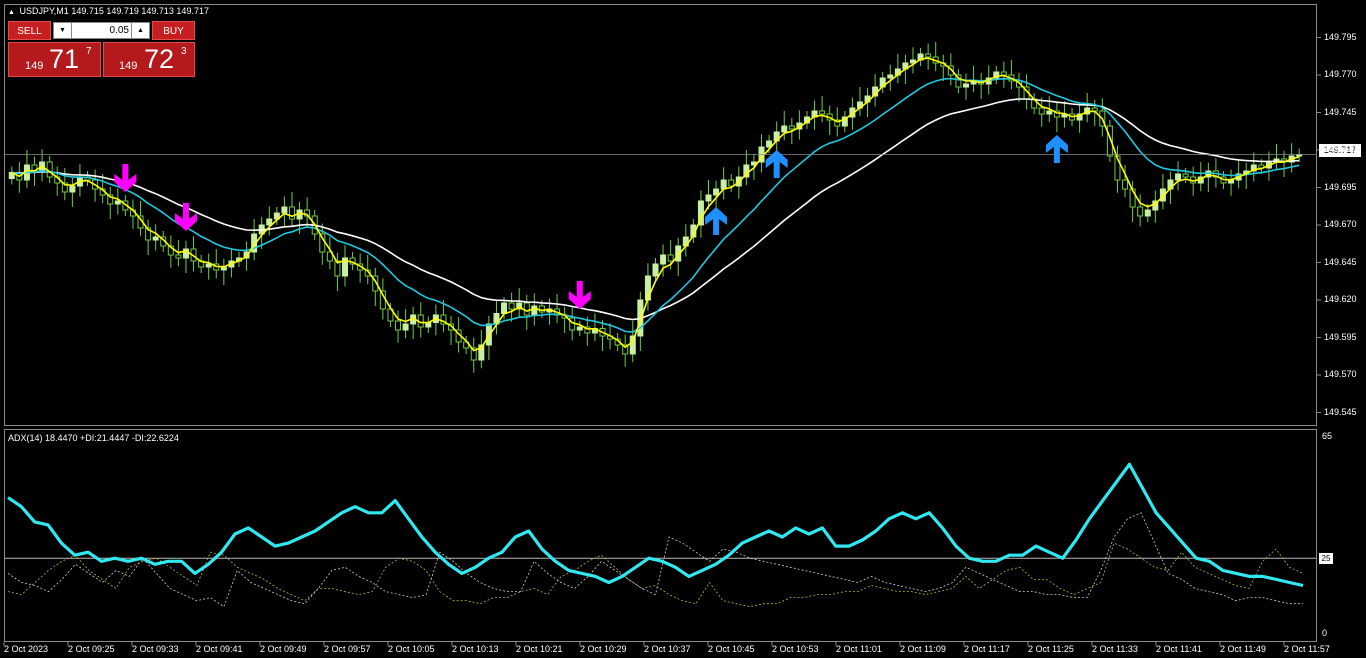  Describe the element at coordinates (987, 649) in the screenshot. I see `time-tick-label: 2 Oct 11:17` at that location.